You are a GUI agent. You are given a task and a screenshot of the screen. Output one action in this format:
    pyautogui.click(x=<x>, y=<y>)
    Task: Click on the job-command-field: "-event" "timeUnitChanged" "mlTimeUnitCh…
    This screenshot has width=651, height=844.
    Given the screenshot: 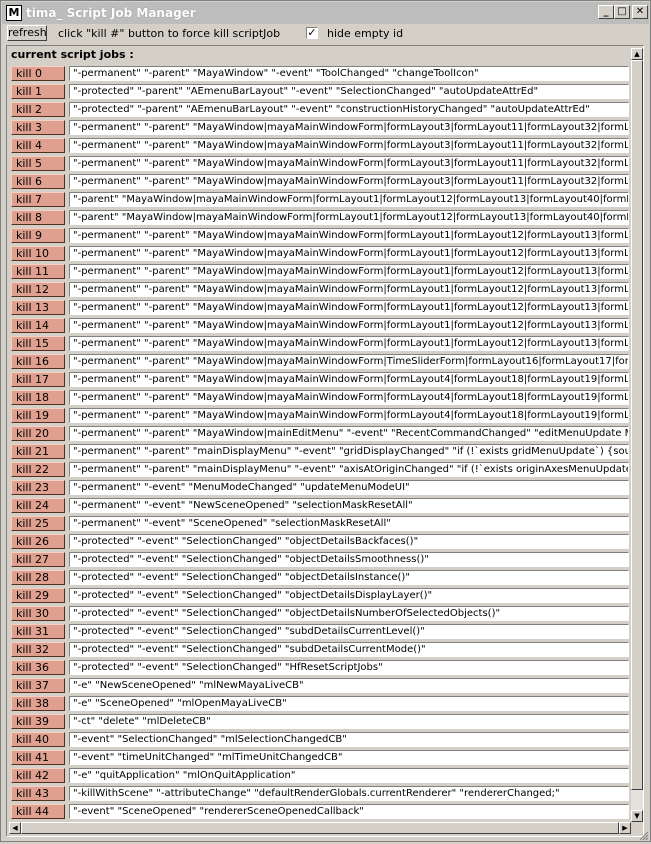 What is the action you would take?
    pyautogui.click(x=349, y=757)
    